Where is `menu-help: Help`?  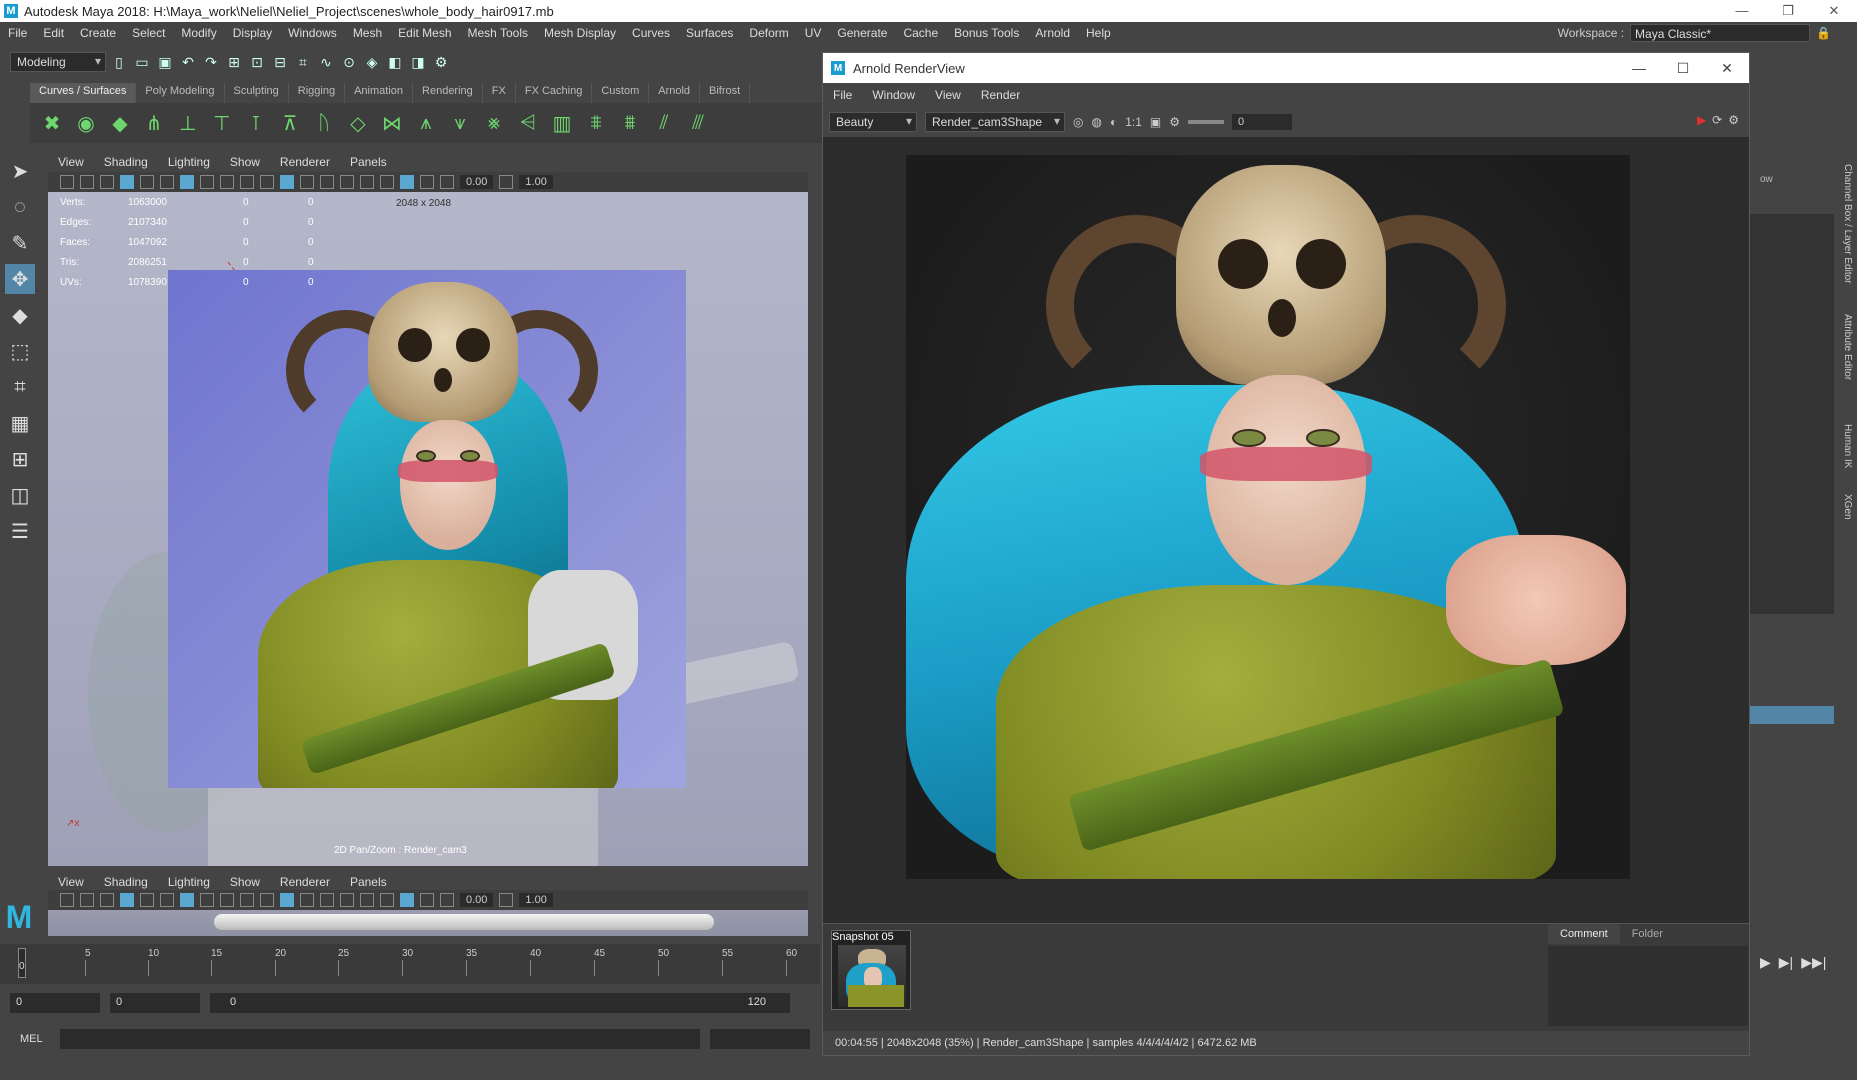
menu-help: Help is located at coordinates (1098, 33).